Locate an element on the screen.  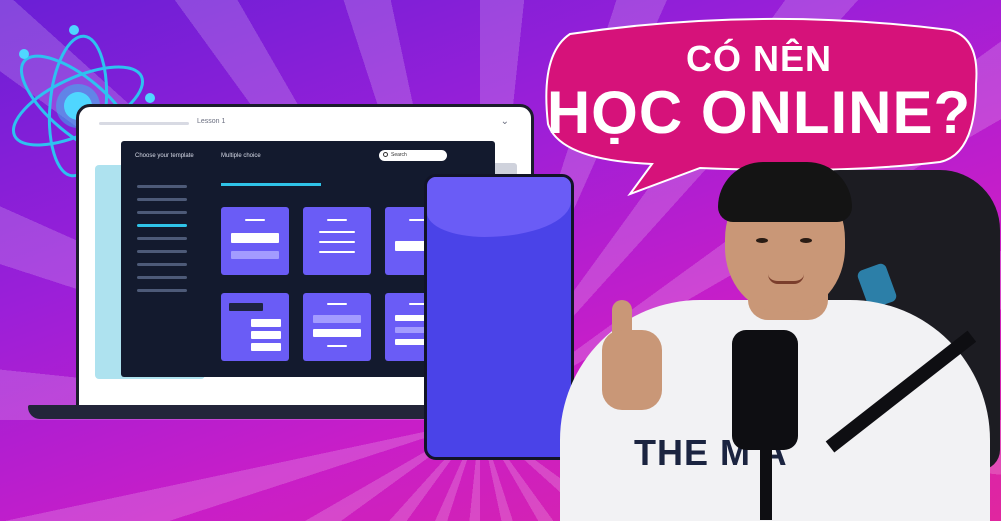
progress-bar is located at coordinates (271, 184).